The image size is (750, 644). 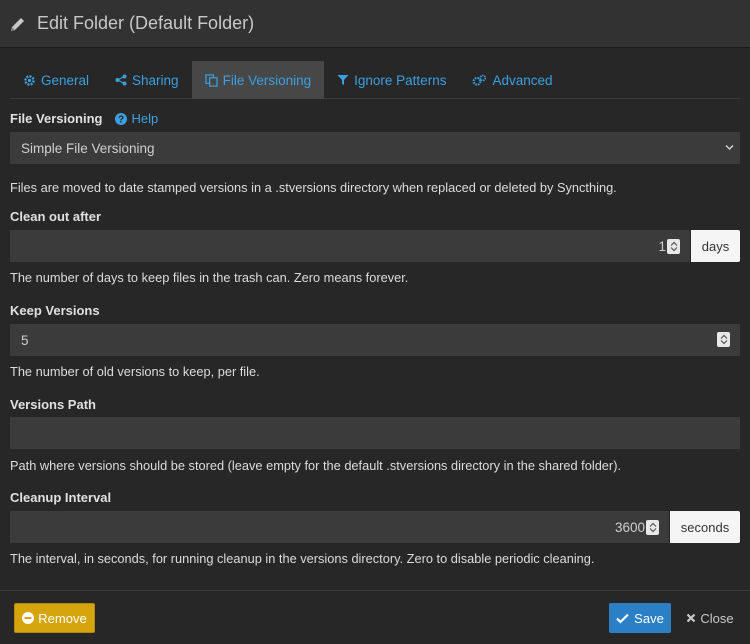 What do you see at coordinates (375, 340) in the screenshot?
I see `keep-versions-input: 5` at bounding box center [375, 340].